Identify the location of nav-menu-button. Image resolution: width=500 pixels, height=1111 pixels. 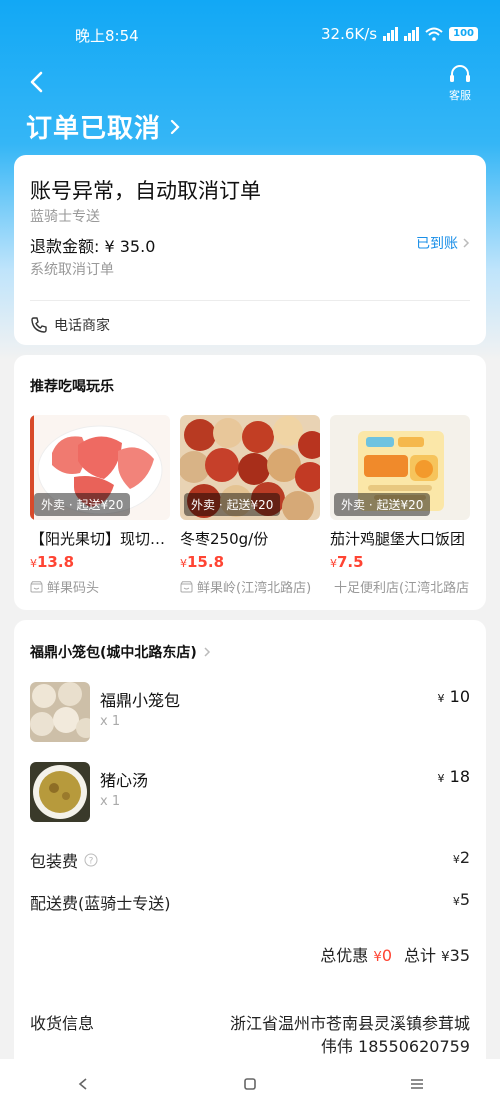
(417, 1085).